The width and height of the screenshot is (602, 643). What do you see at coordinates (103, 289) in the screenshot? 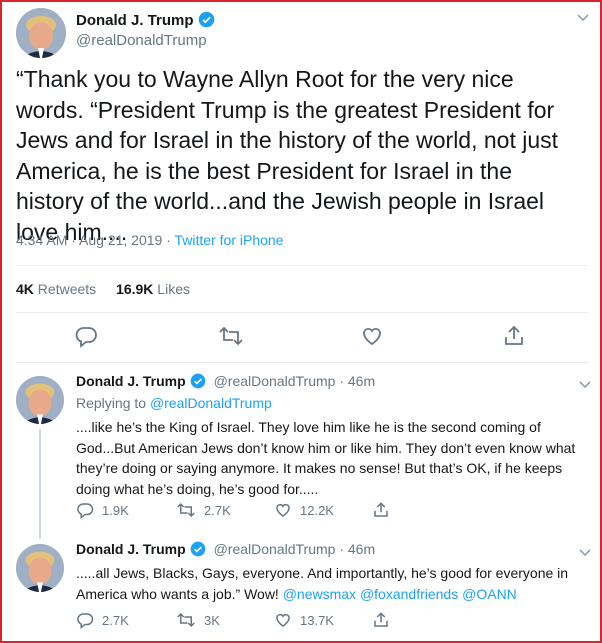
I see `tweet-stats: 4K Retweets 16.9K Likes` at bounding box center [103, 289].